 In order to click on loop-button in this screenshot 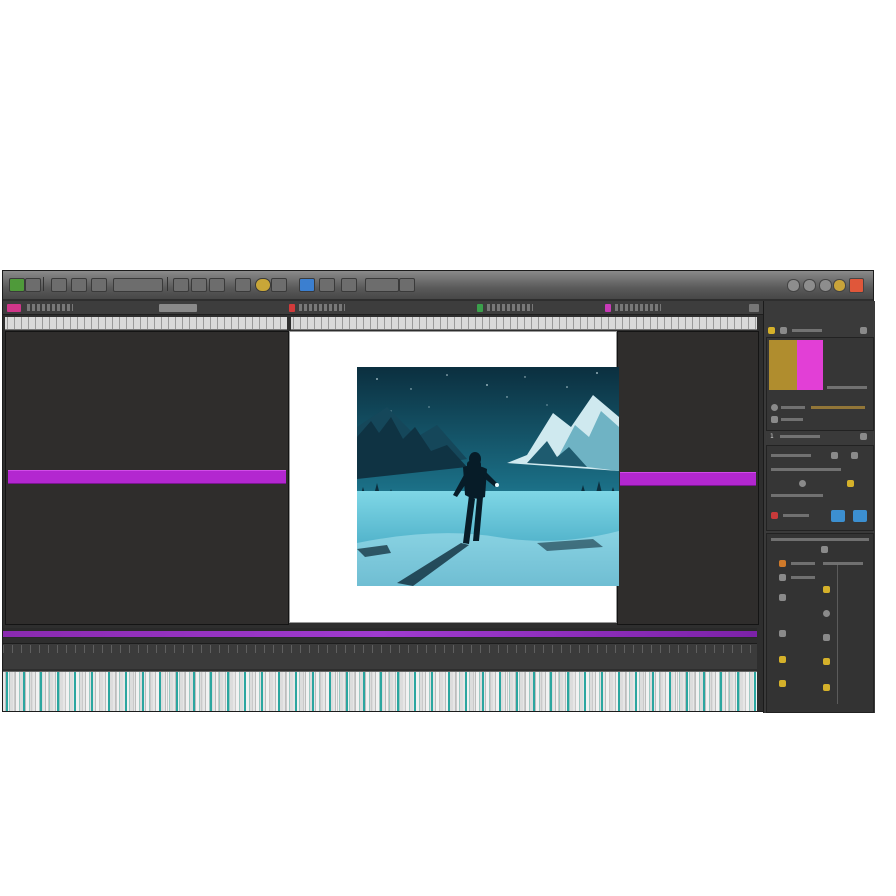, I will do `click(382, 285)`.